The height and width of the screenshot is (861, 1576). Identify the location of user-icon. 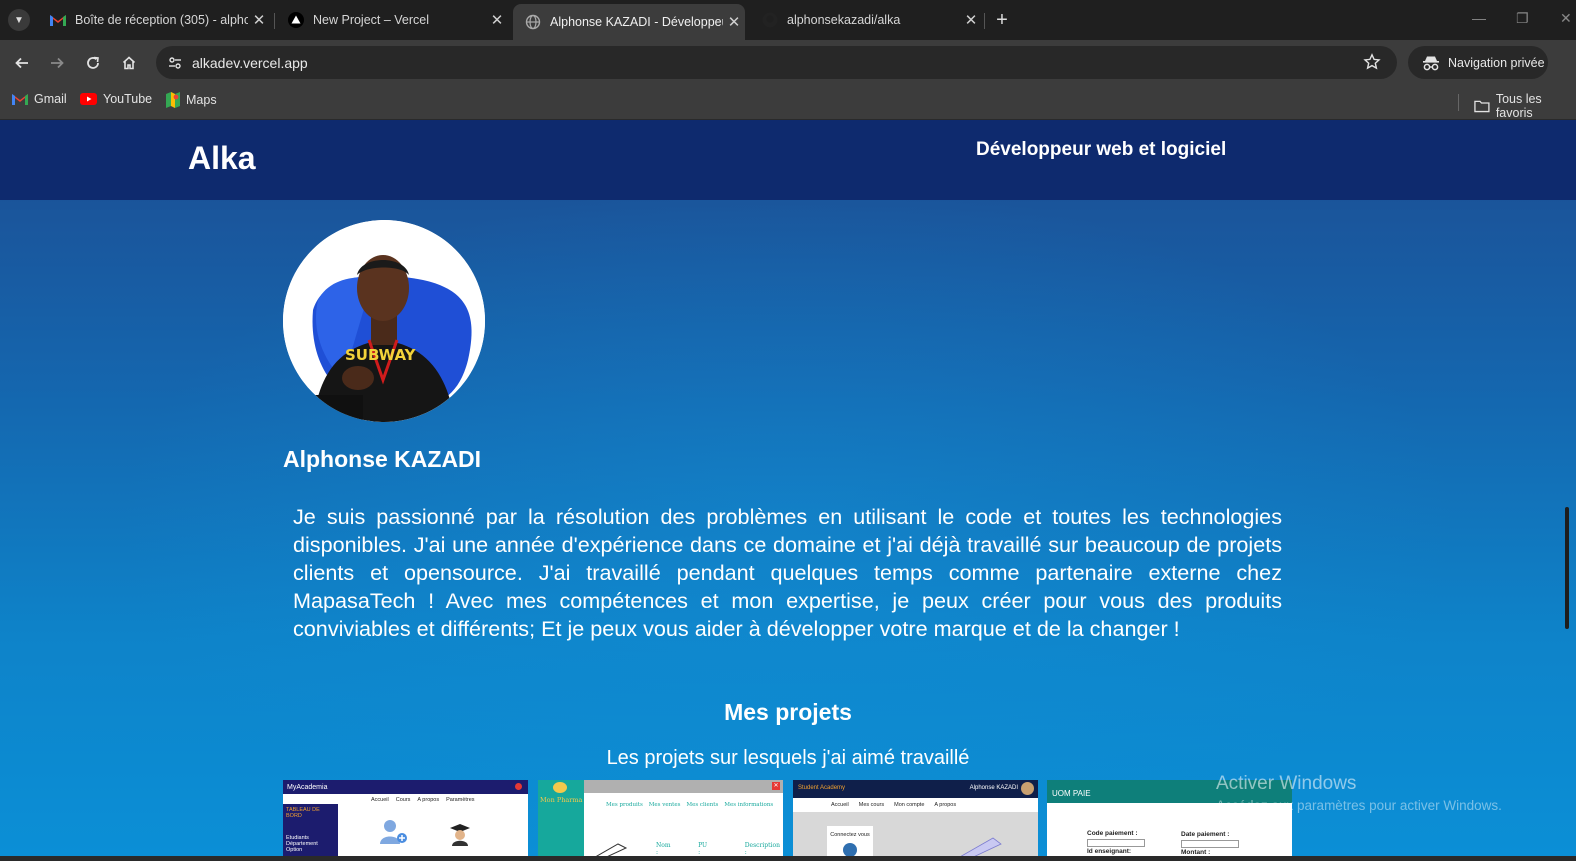
(850, 849).